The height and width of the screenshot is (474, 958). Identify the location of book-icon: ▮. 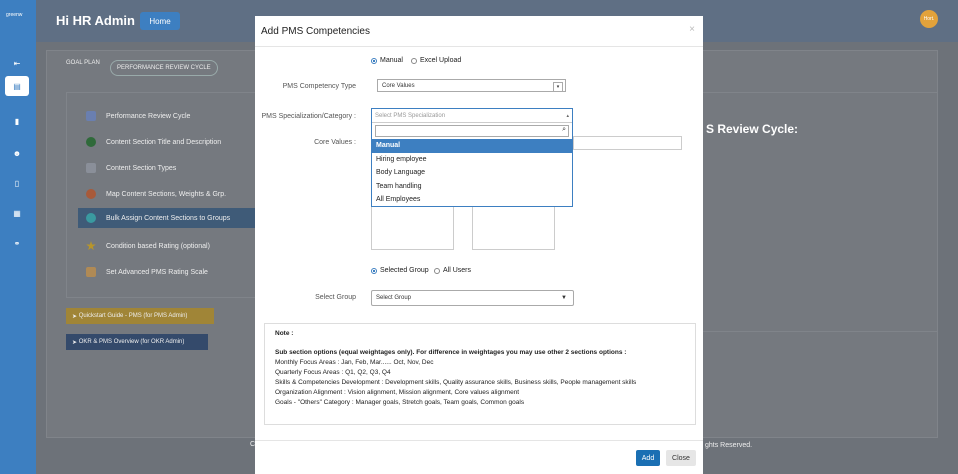
(17, 121).